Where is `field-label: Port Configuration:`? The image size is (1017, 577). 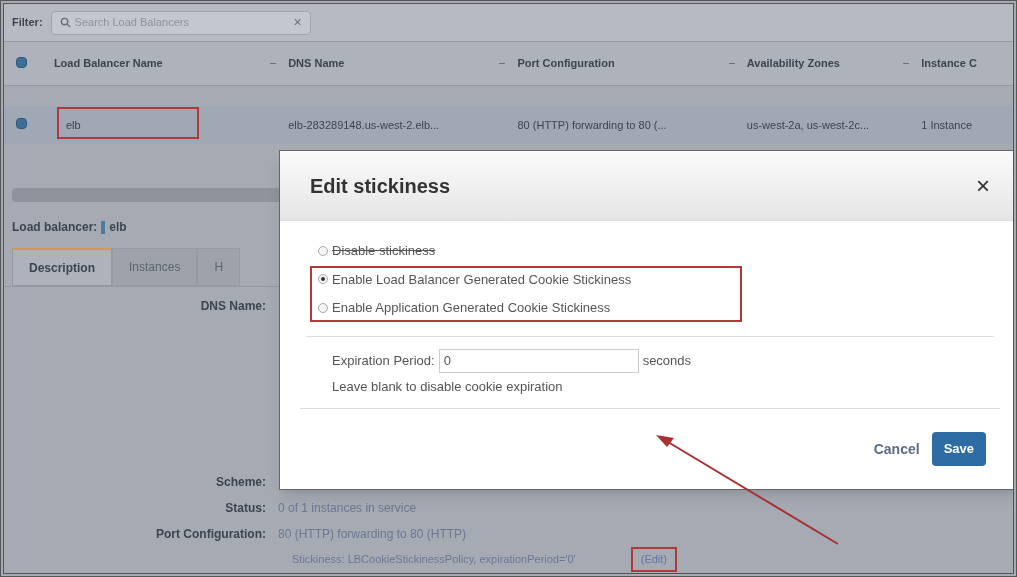
field-label: Port Configuration: is located at coordinates (211, 534).